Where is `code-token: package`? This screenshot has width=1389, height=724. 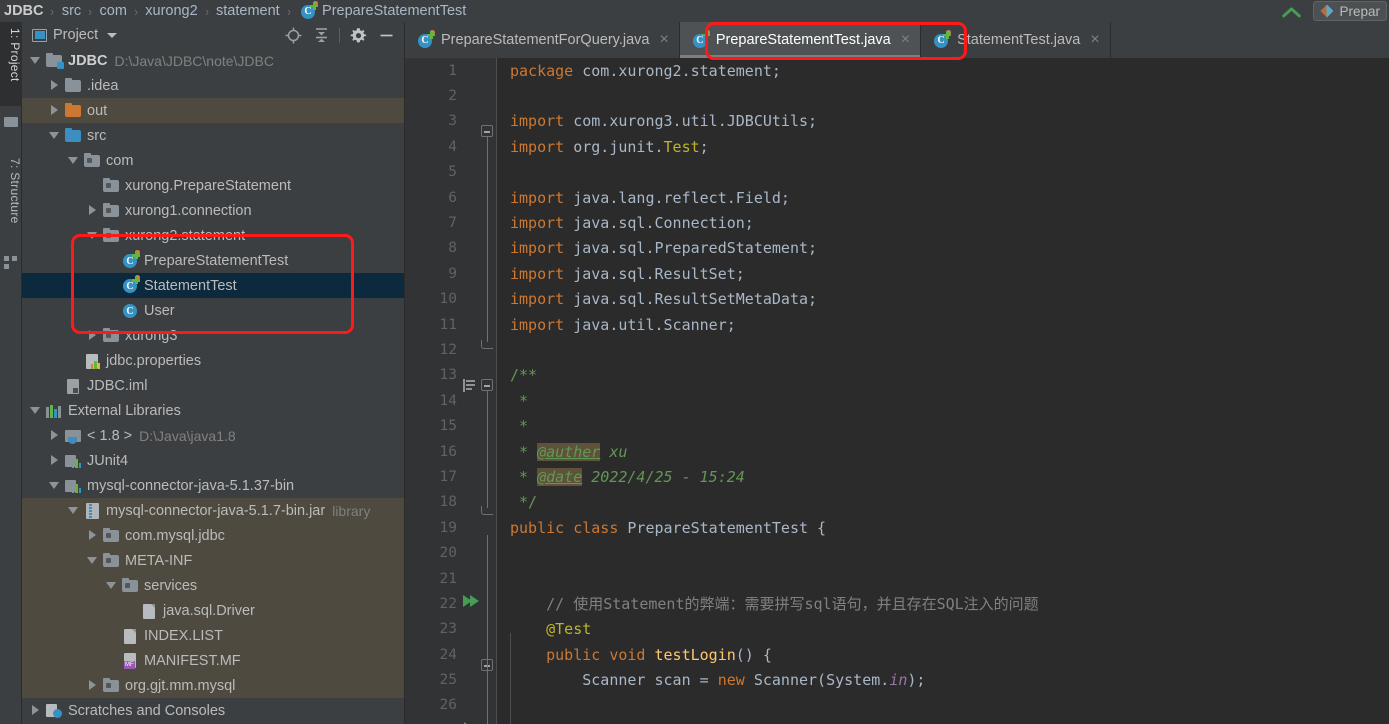 code-token: package is located at coordinates (546, 70).